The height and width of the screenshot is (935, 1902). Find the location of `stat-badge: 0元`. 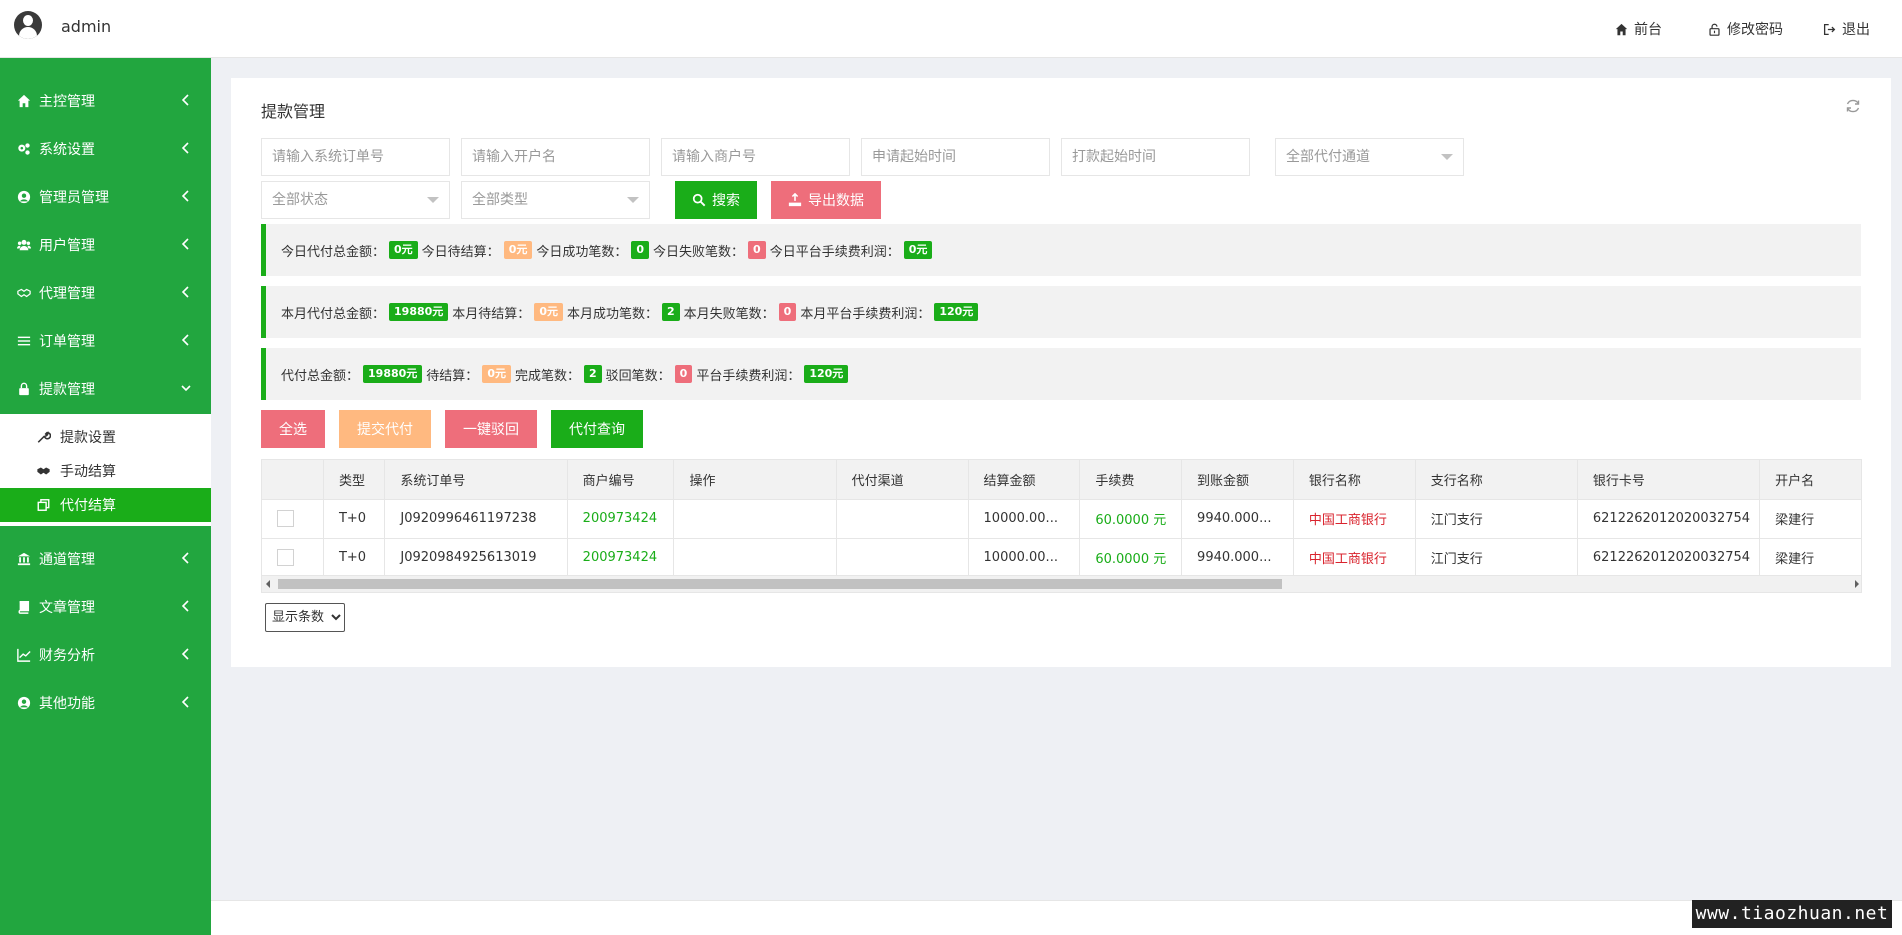

stat-badge: 0元 is located at coordinates (496, 374).